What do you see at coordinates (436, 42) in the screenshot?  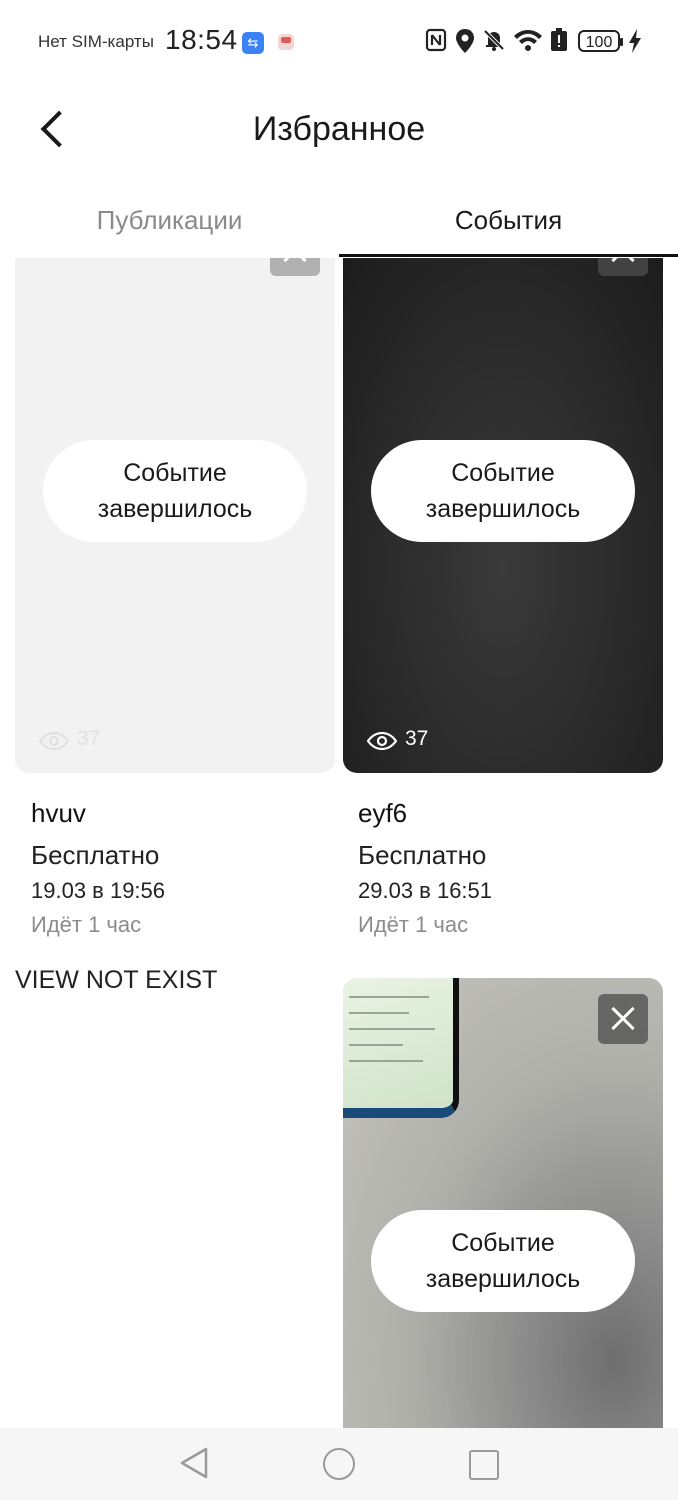 I see `nfc-icon` at bounding box center [436, 42].